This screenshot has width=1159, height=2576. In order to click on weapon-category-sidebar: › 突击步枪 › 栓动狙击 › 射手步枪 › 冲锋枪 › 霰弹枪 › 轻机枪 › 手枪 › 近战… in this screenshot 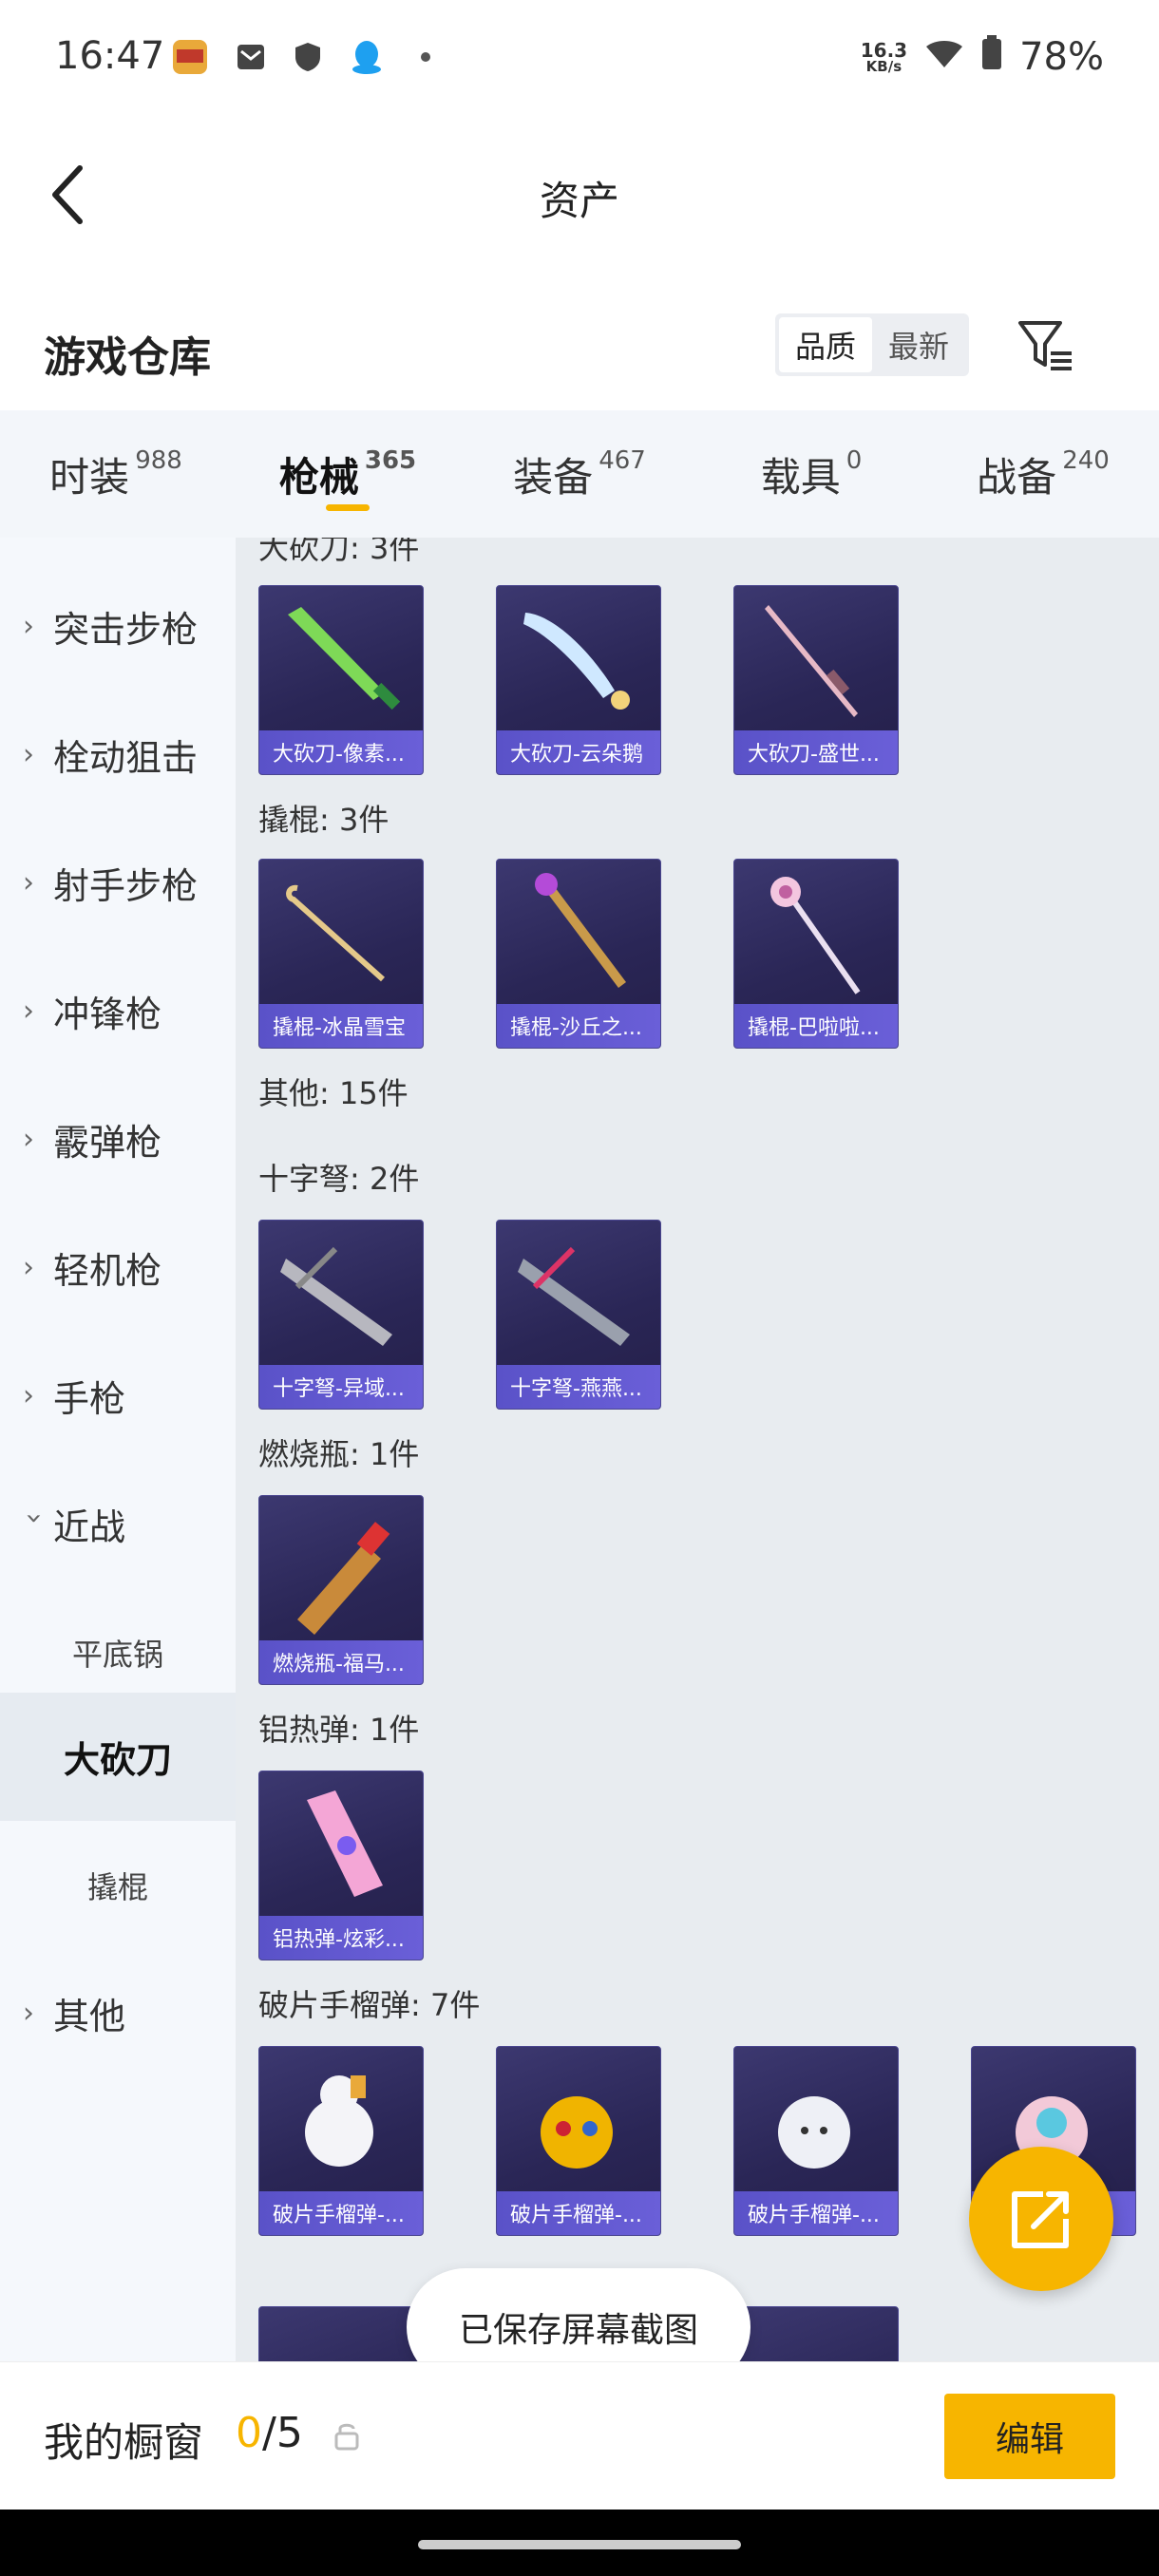, I will do `click(118, 1449)`.